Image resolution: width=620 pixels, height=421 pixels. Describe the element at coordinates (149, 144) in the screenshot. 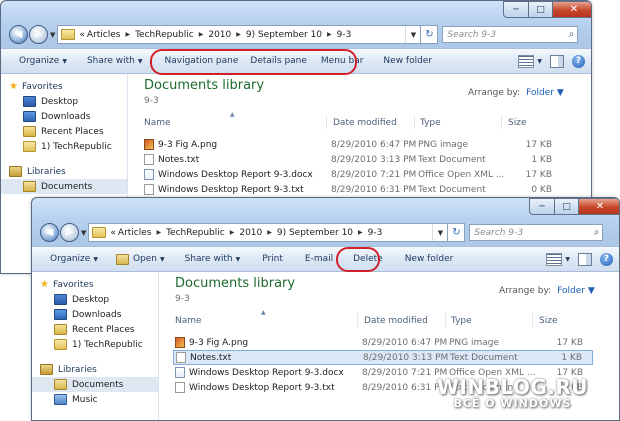

I see `png-file-icon` at that location.